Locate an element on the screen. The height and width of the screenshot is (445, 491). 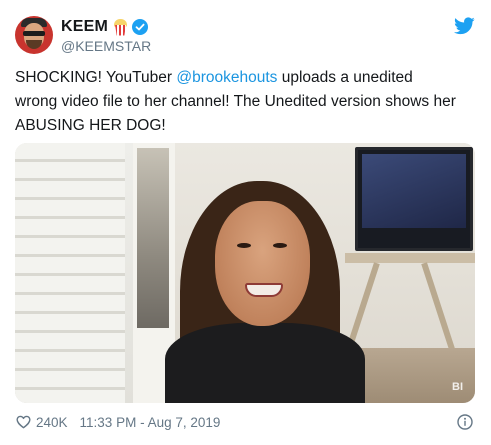
tweet-text-segment: SHOCKING! YouTuber is located at coordinates (96, 77).